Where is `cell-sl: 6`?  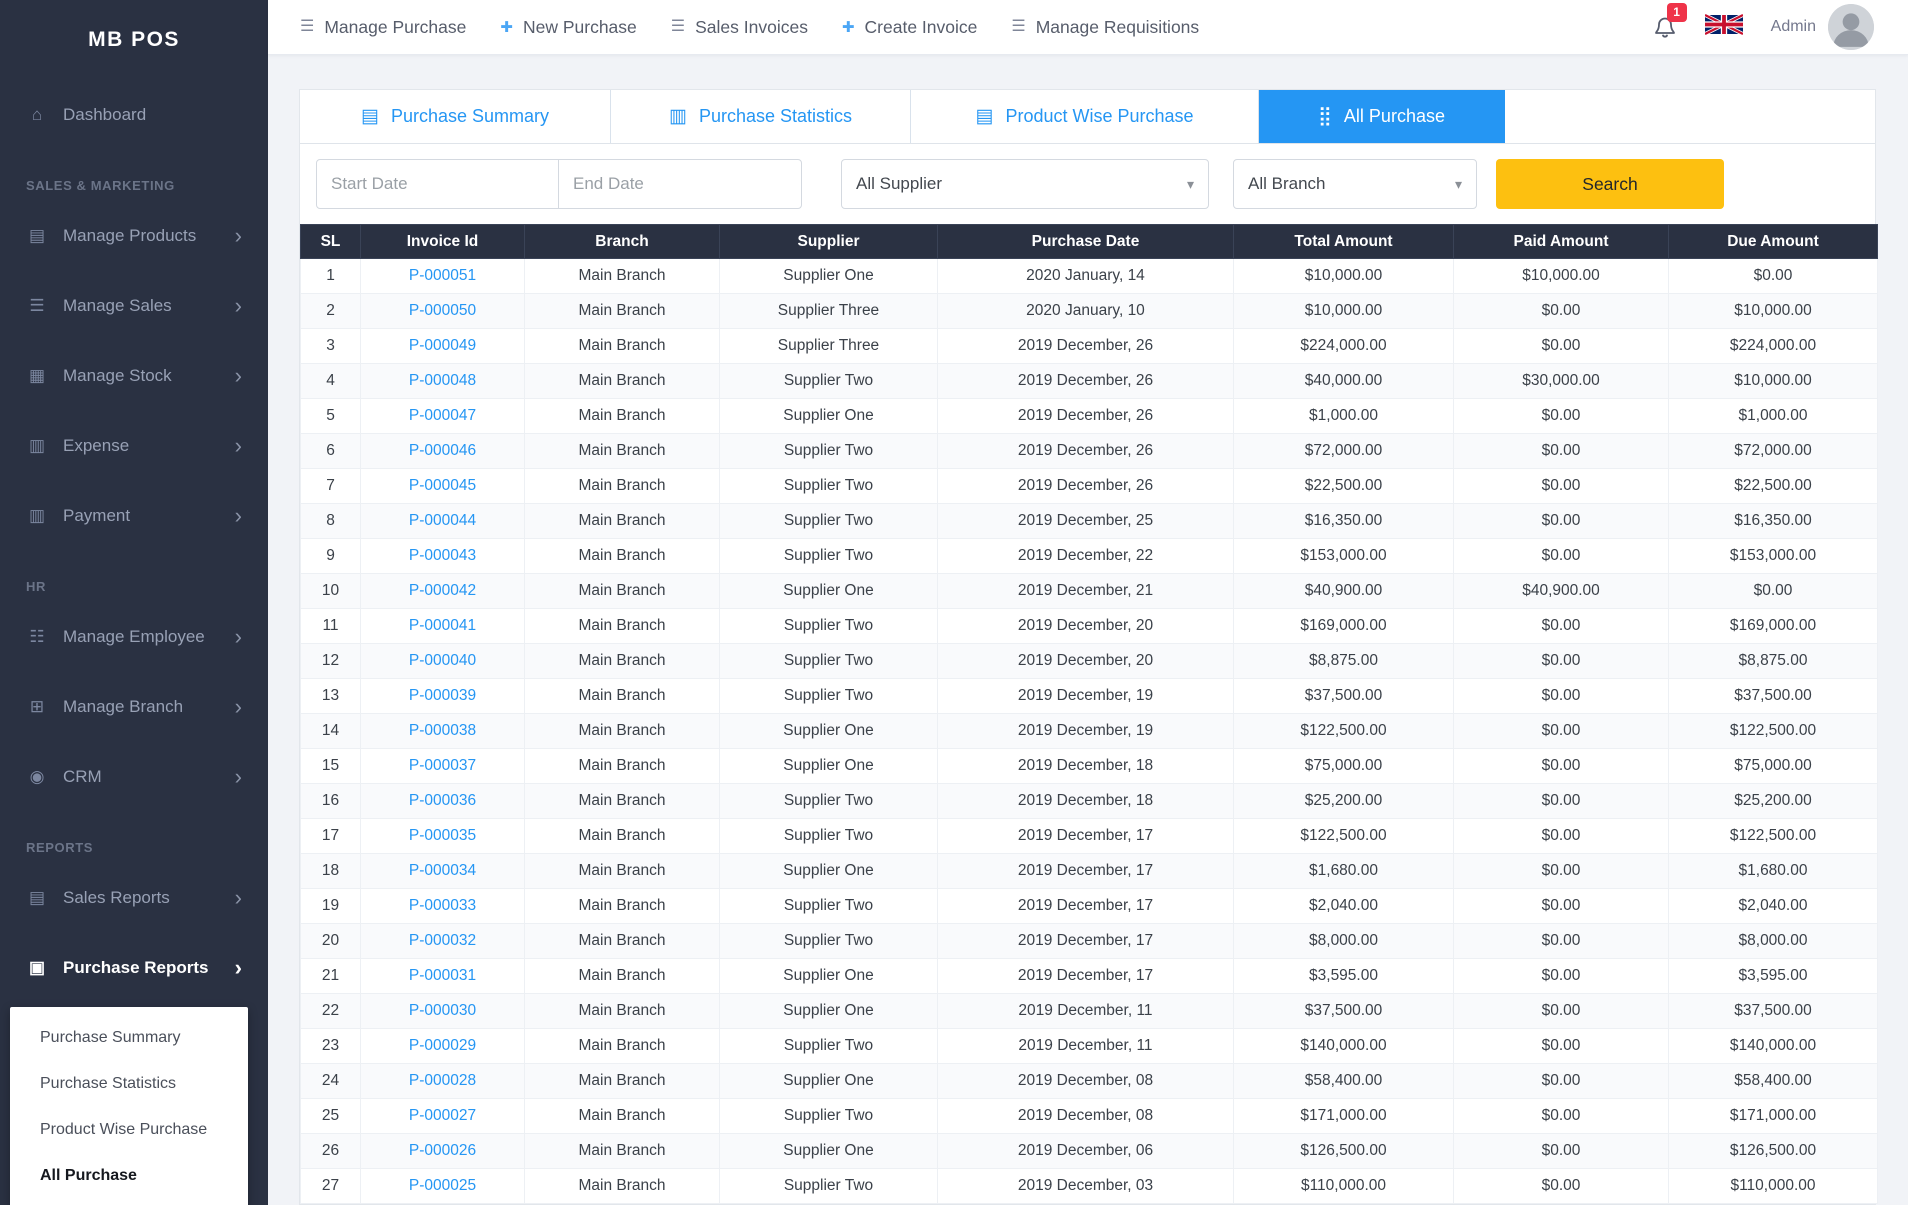
cell-sl: 6 is located at coordinates (330, 451).